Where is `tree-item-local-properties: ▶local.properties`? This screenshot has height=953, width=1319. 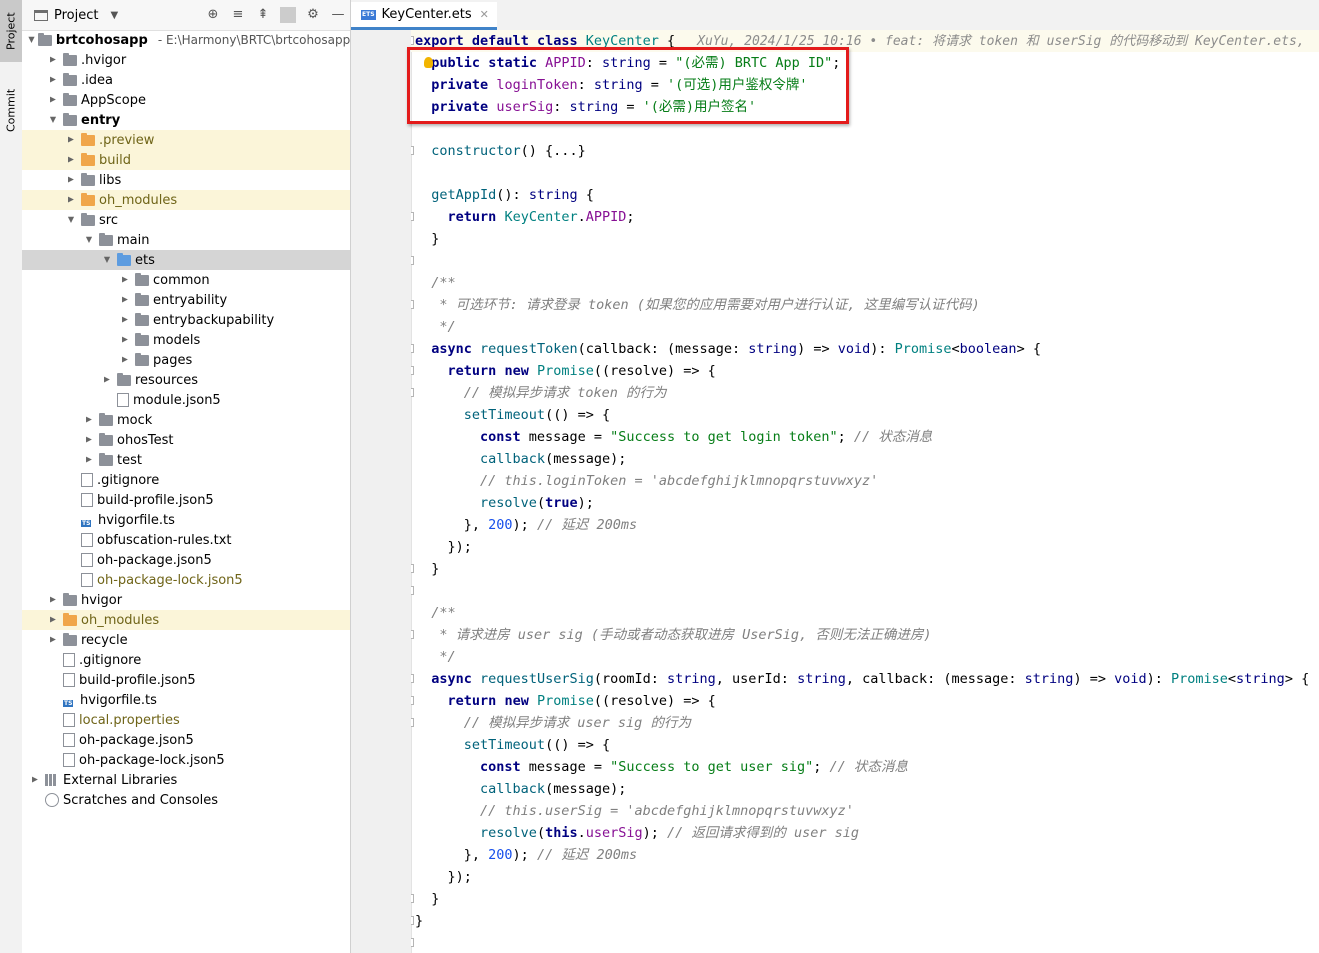 tree-item-local-properties: ▶local.properties is located at coordinates (186, 720).